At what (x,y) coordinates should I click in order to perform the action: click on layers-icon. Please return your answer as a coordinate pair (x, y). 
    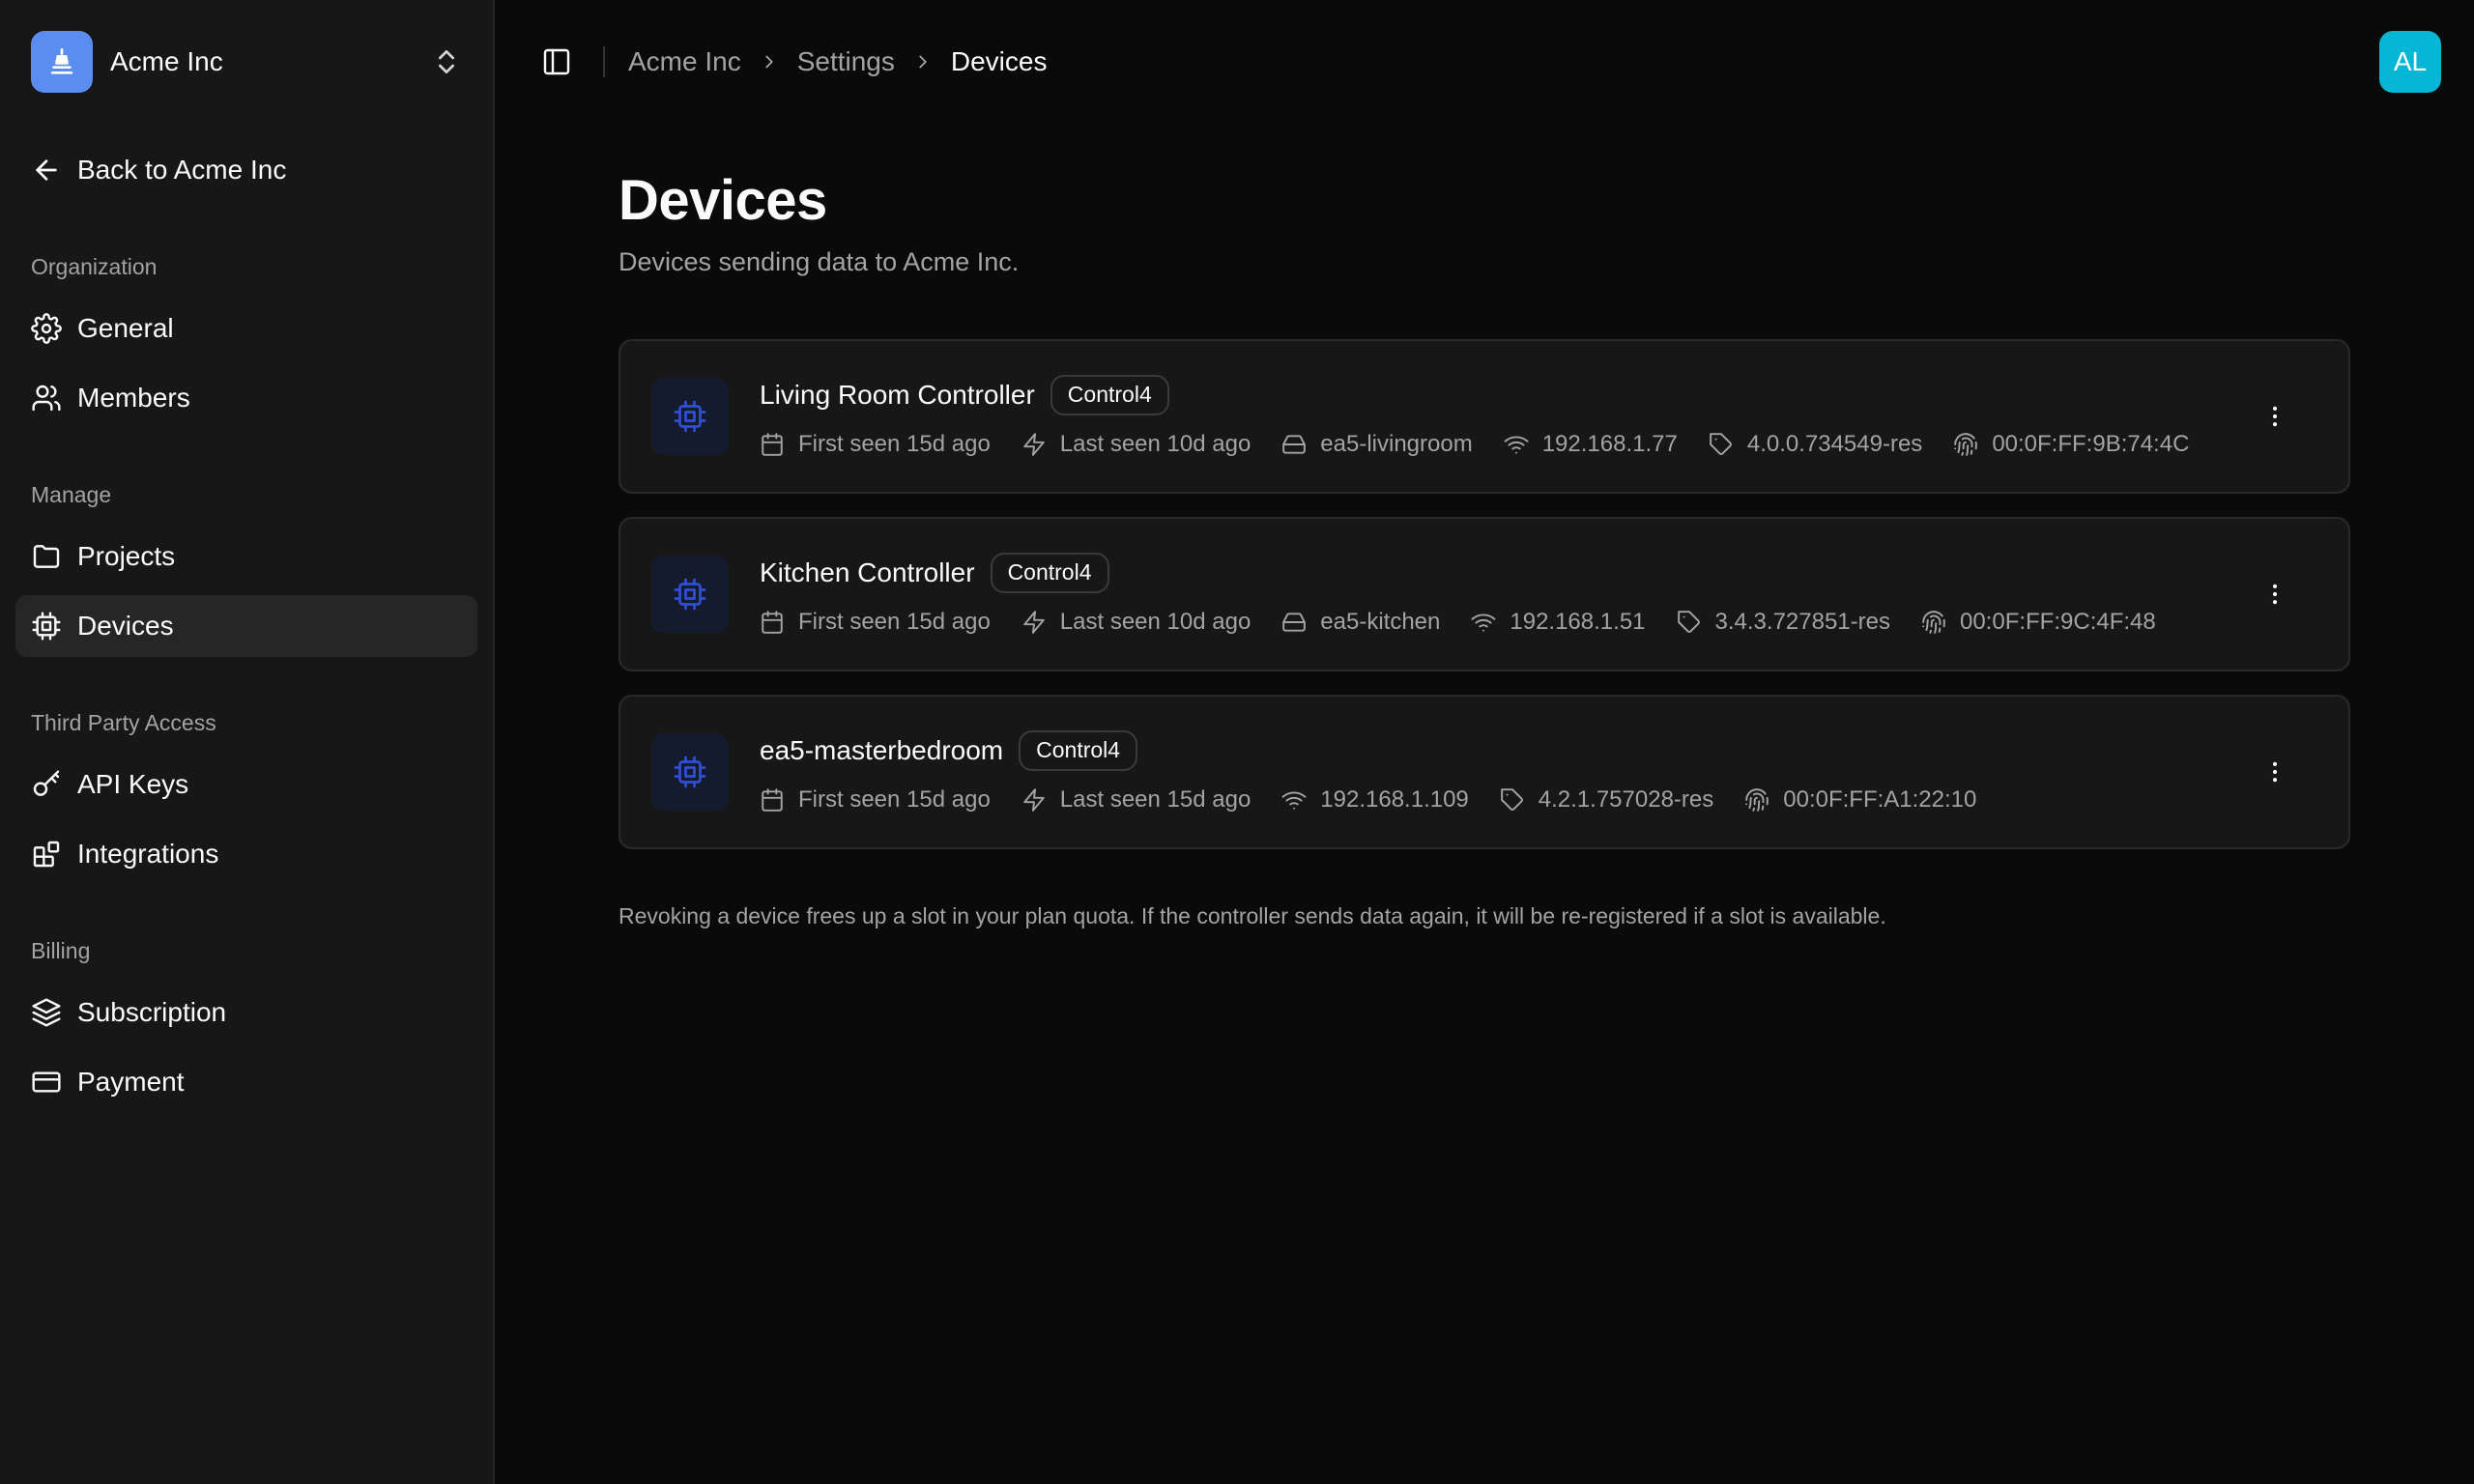
    Looking at the image, I should click on (47, 1013).